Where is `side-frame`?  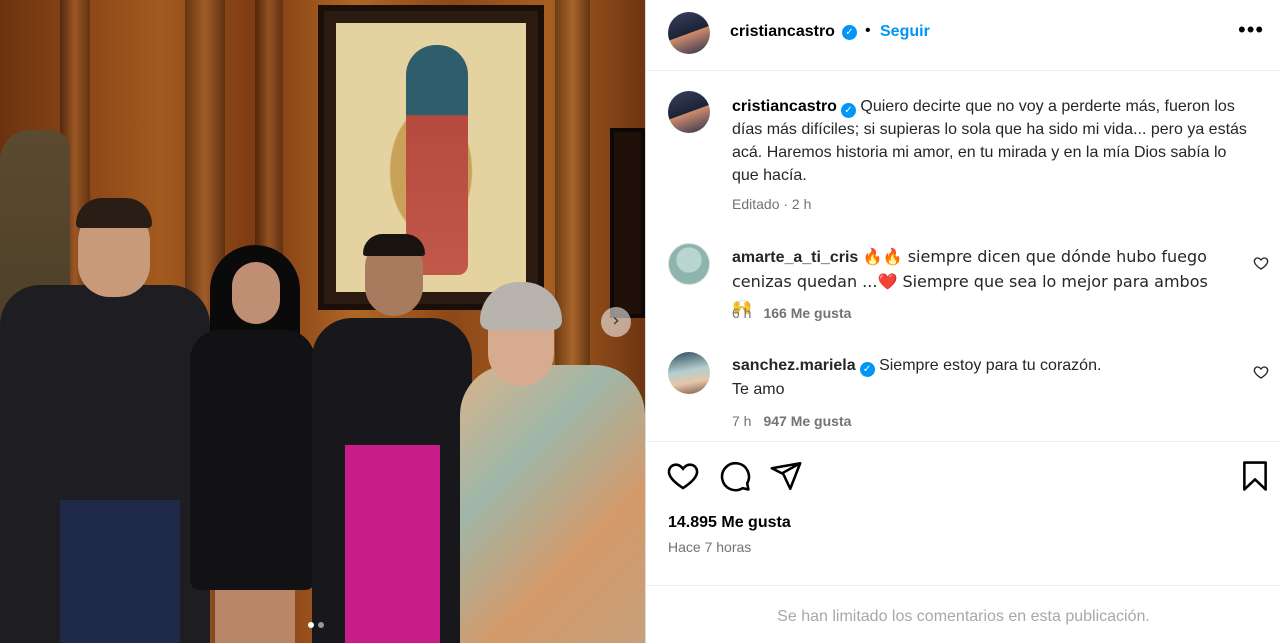 side-frame is located at coordinates (627, 223).